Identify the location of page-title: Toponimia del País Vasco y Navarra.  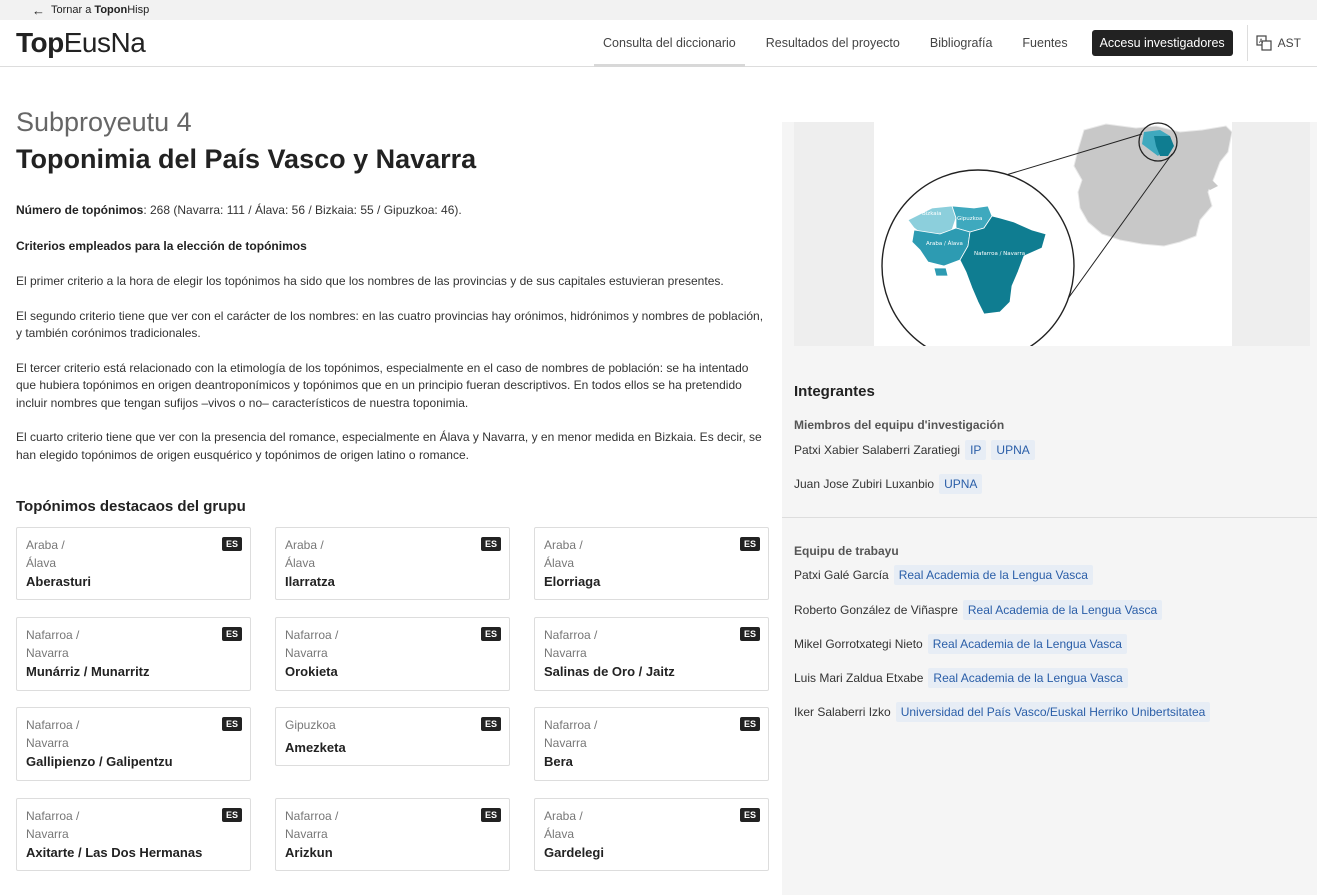
(246, 159).